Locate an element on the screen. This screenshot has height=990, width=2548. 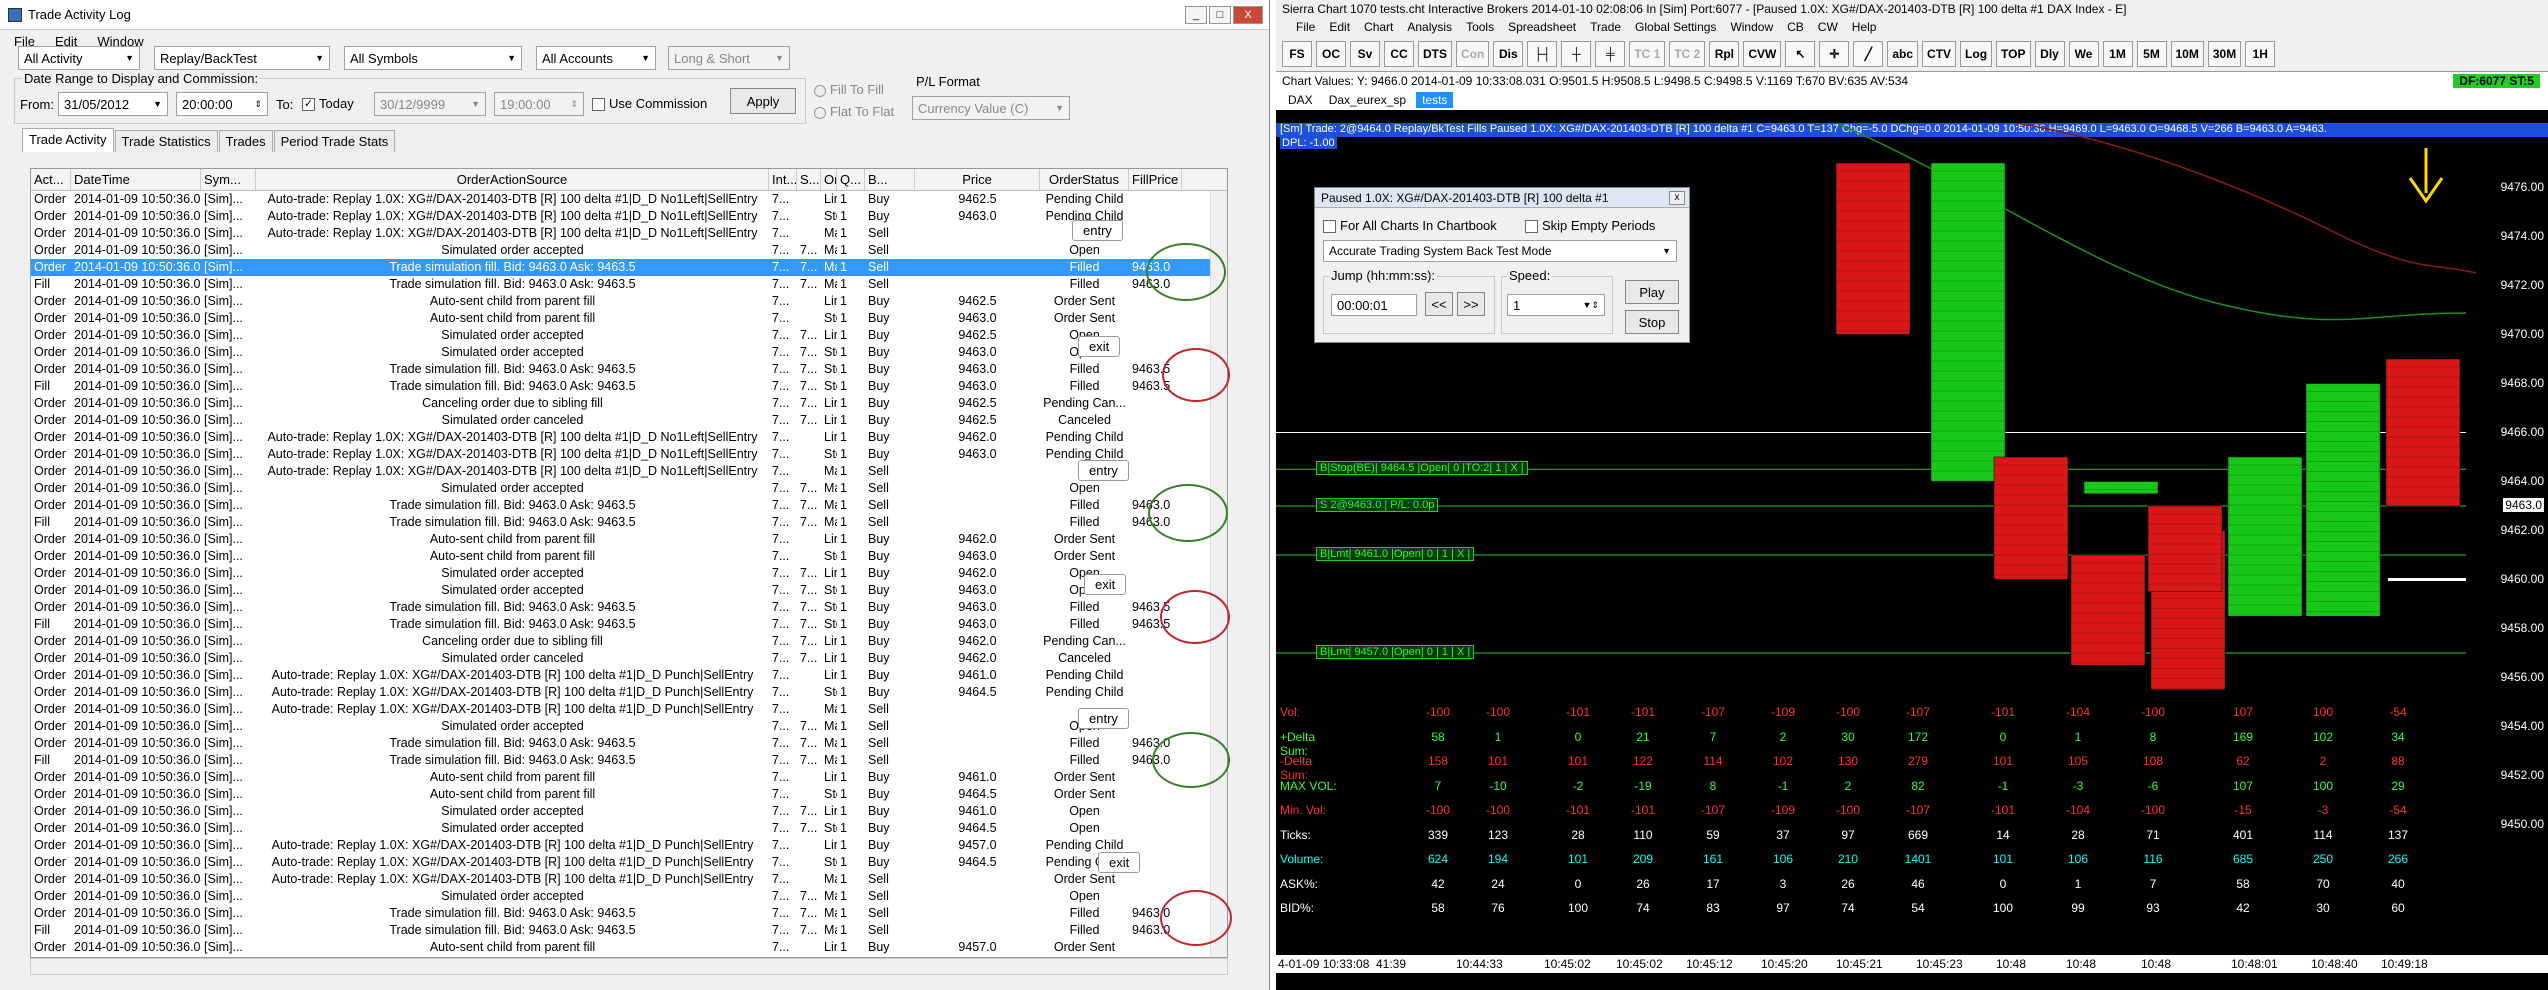
to-time-input: 19:00:00 ⇕ is located at coordinates (539, 104).